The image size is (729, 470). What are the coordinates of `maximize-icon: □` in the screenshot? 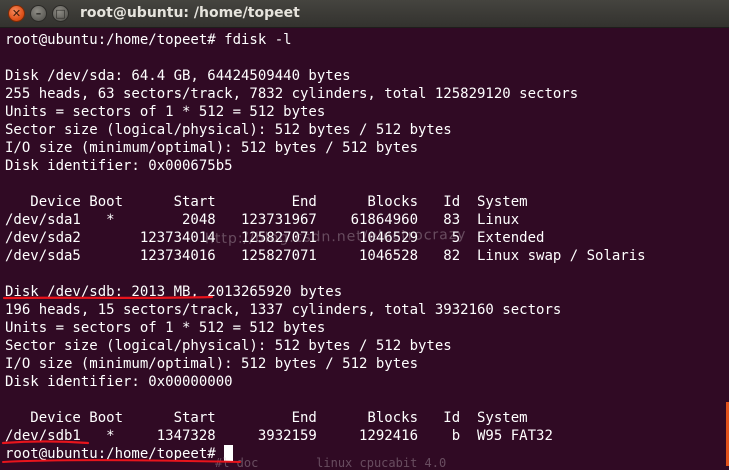 It's located at (60, 13).